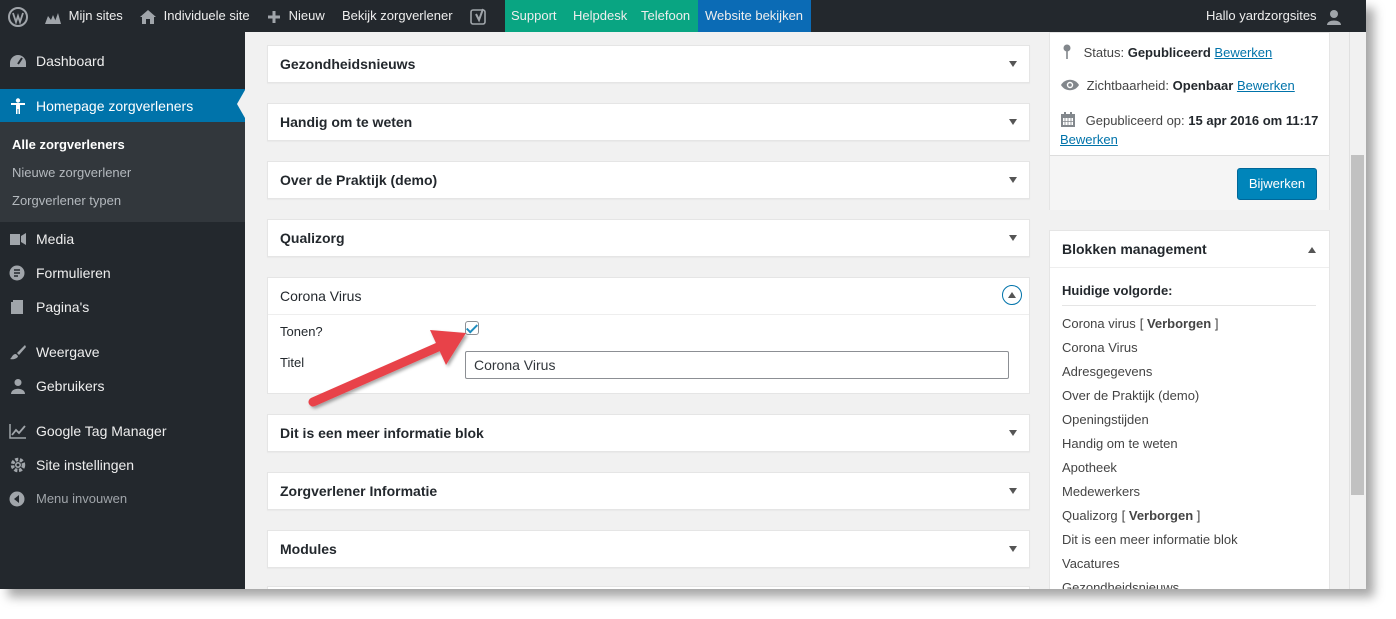 This screenshot has width=1396, height=619. Describe the element at coordinates (668, 16) in the screenshot. I see `phone-link: Telefoon` at that location.